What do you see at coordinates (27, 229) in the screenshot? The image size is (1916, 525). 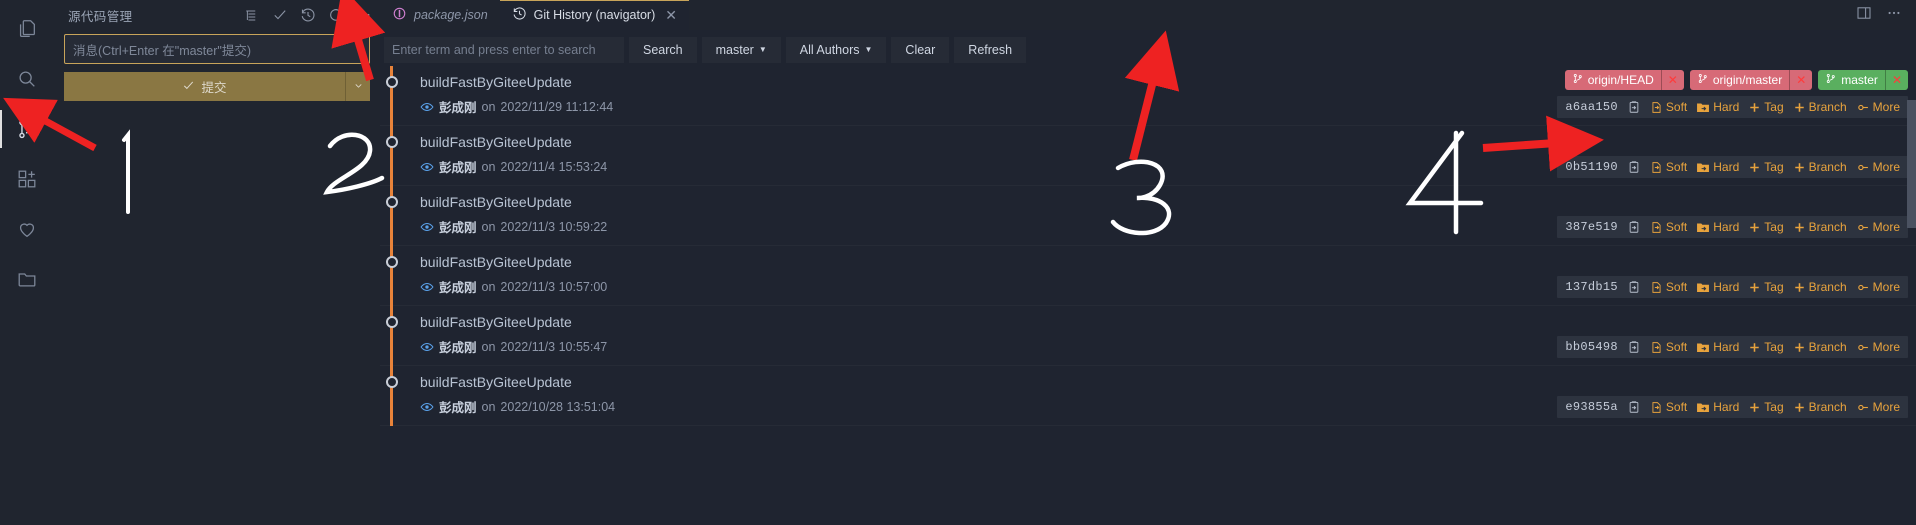 I see `activity-bar-item-favorites` at bounding box center [27, 229].